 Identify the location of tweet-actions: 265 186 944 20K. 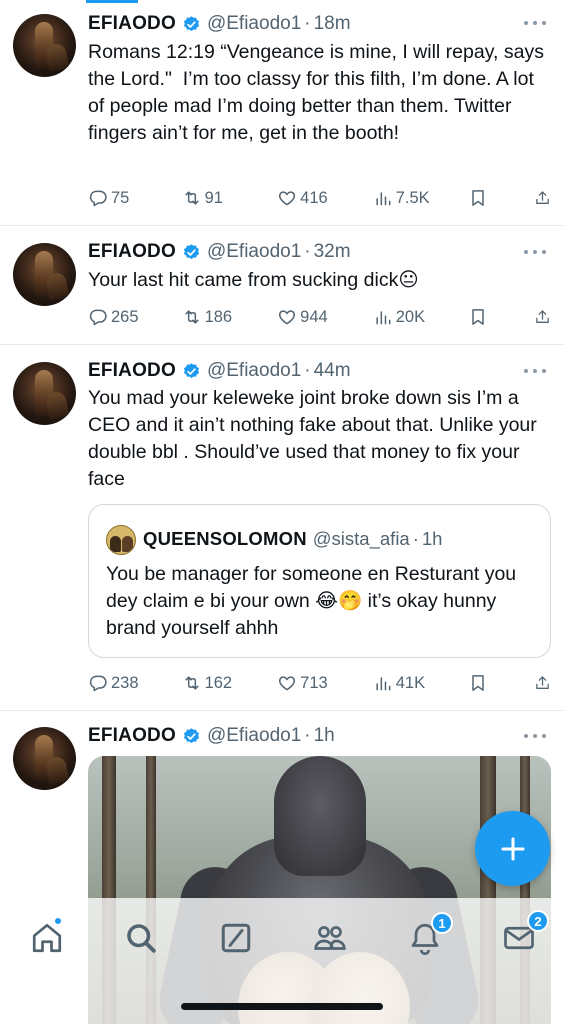
(321, 317).